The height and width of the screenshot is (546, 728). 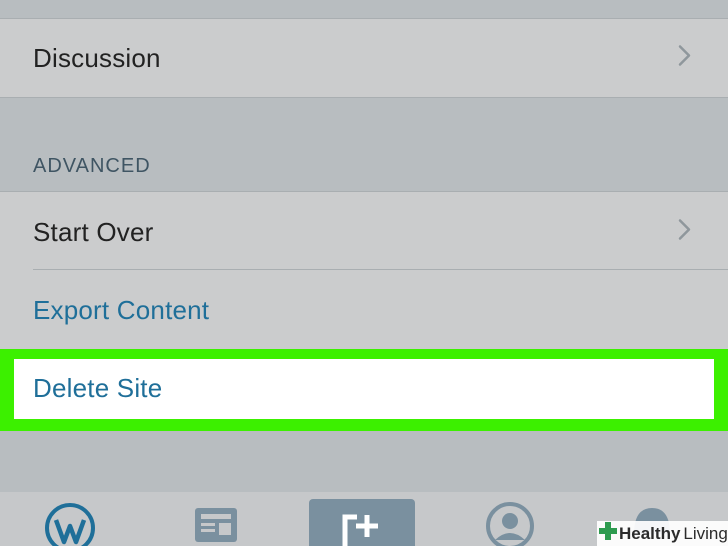 I want to click on reader-icon, so click(x=216, y=526).